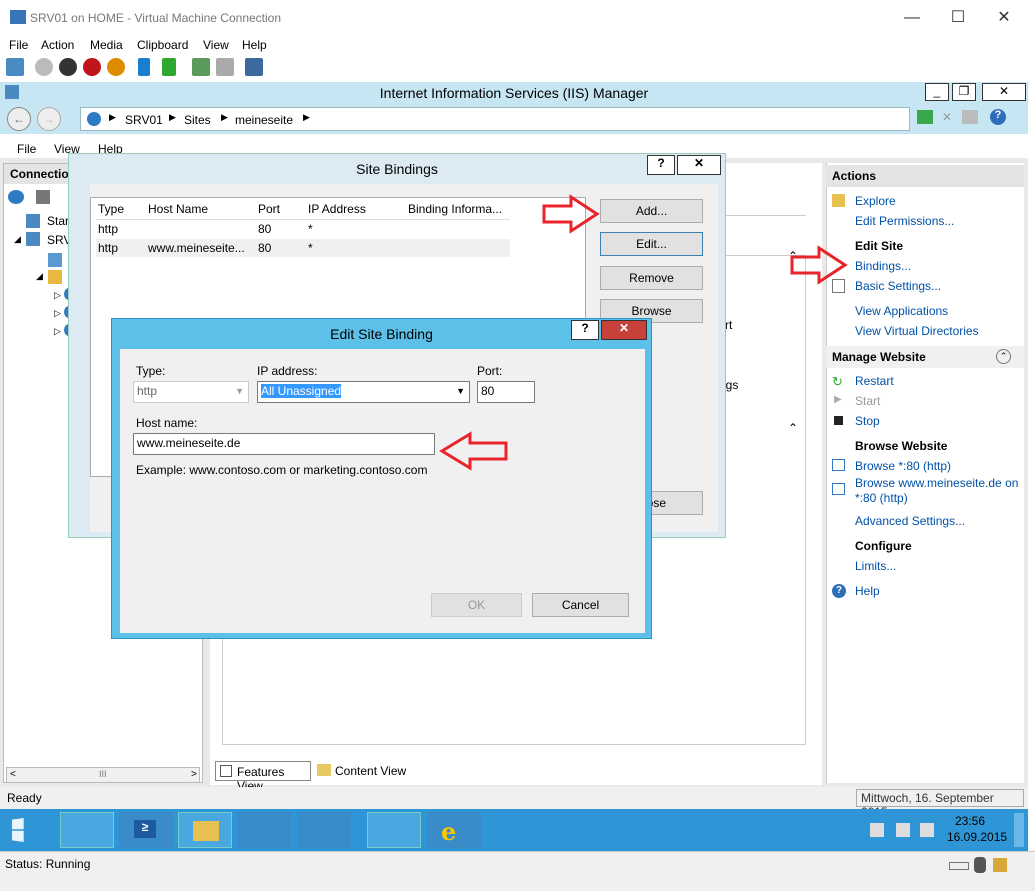 This screenshot has height=891, width=1035. I want to click on chevron-down-icon: ▼, so click(239, 391).